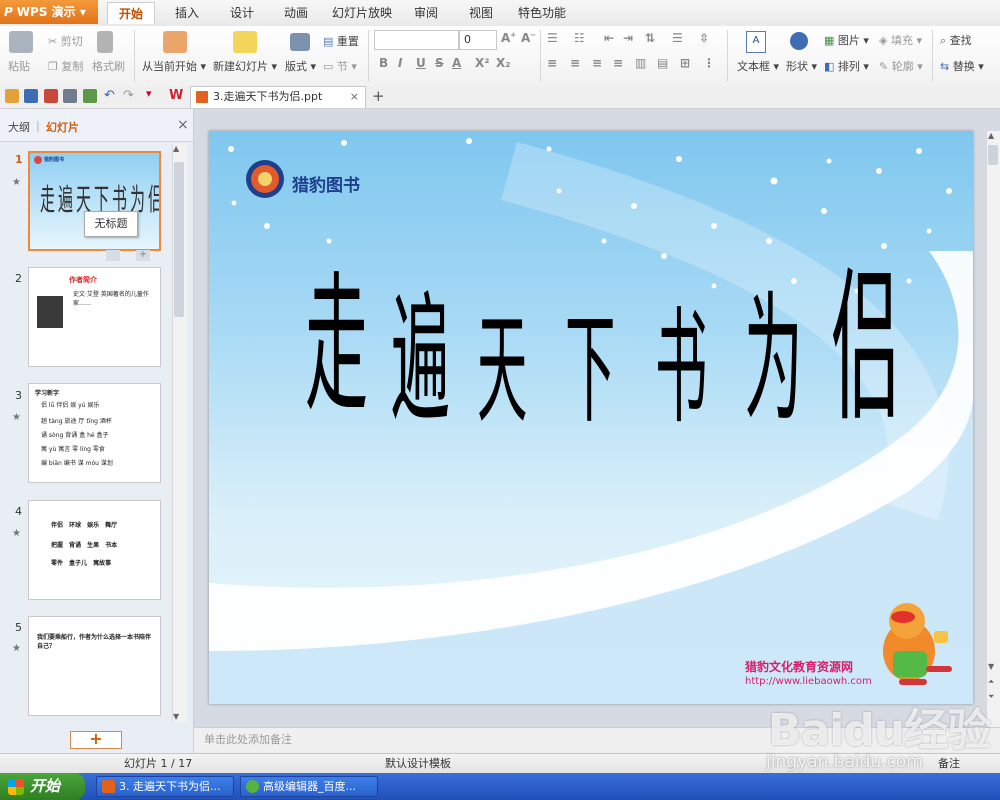 This screenshot has height=800, width=1000. I want to click on new-slide-icon, so click(245, 42).